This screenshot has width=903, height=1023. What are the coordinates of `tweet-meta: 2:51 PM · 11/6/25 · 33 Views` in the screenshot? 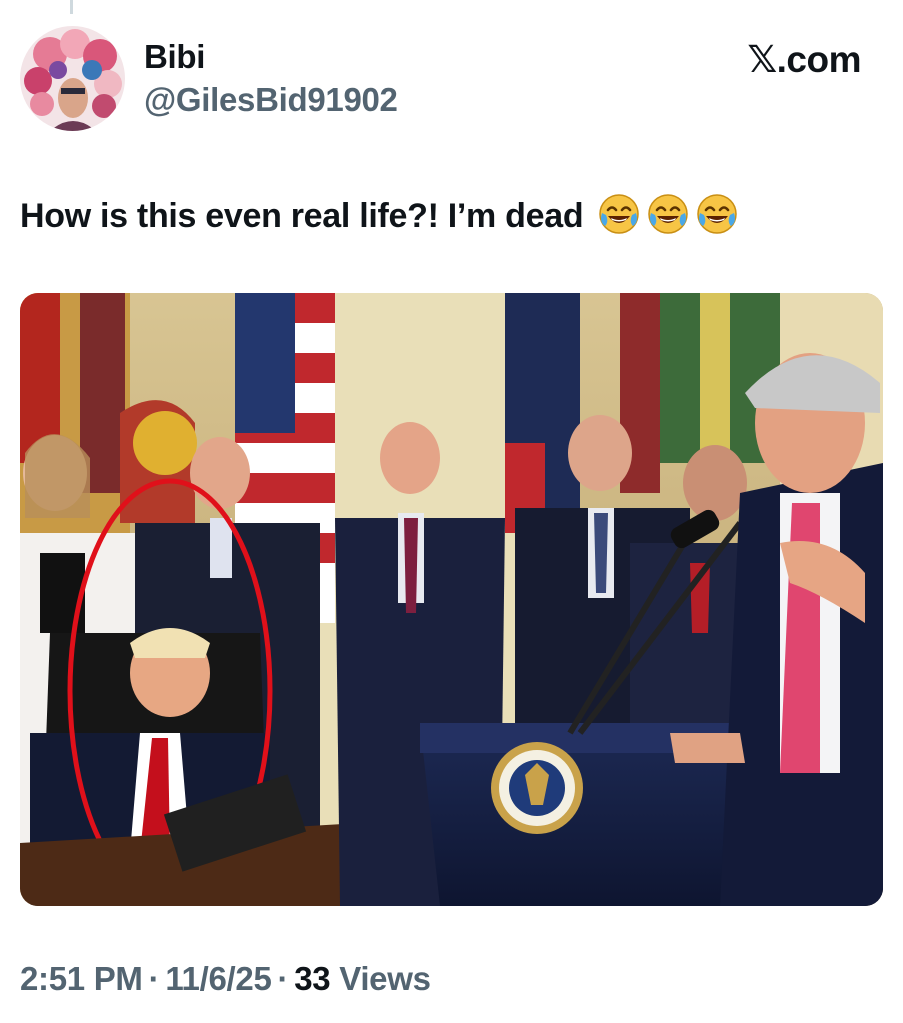 It's located at (225, 979).